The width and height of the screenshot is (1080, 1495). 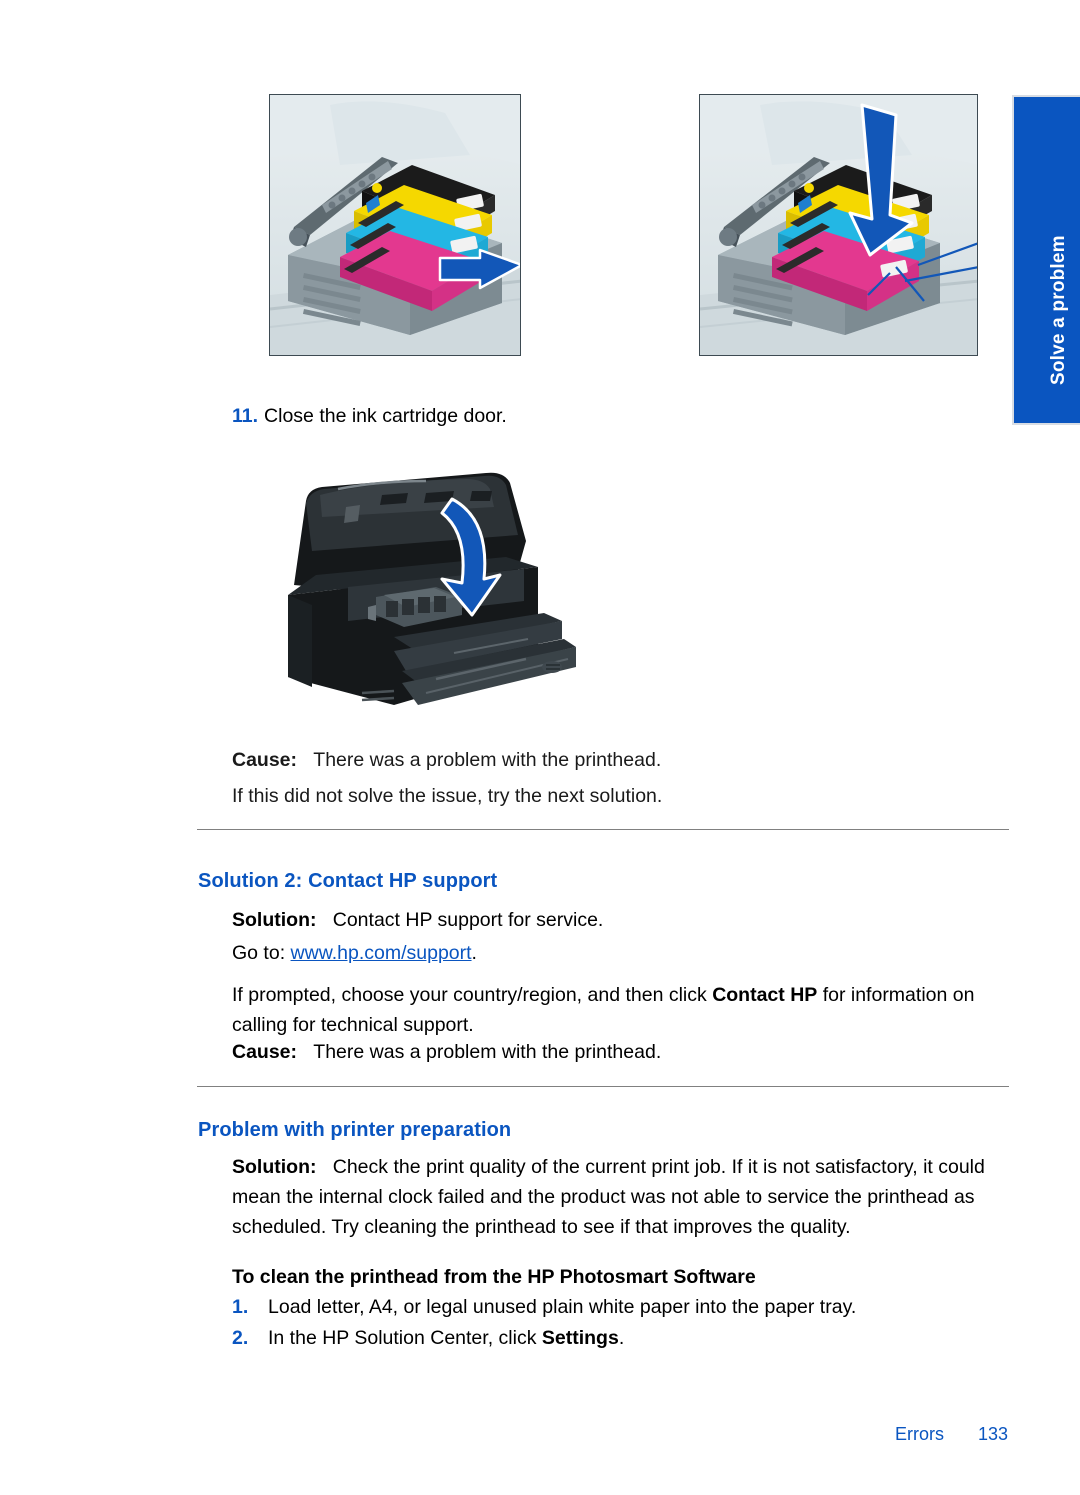 I want to click on cause-text: There was a problem with the printhead., so click(x=487, y=760).